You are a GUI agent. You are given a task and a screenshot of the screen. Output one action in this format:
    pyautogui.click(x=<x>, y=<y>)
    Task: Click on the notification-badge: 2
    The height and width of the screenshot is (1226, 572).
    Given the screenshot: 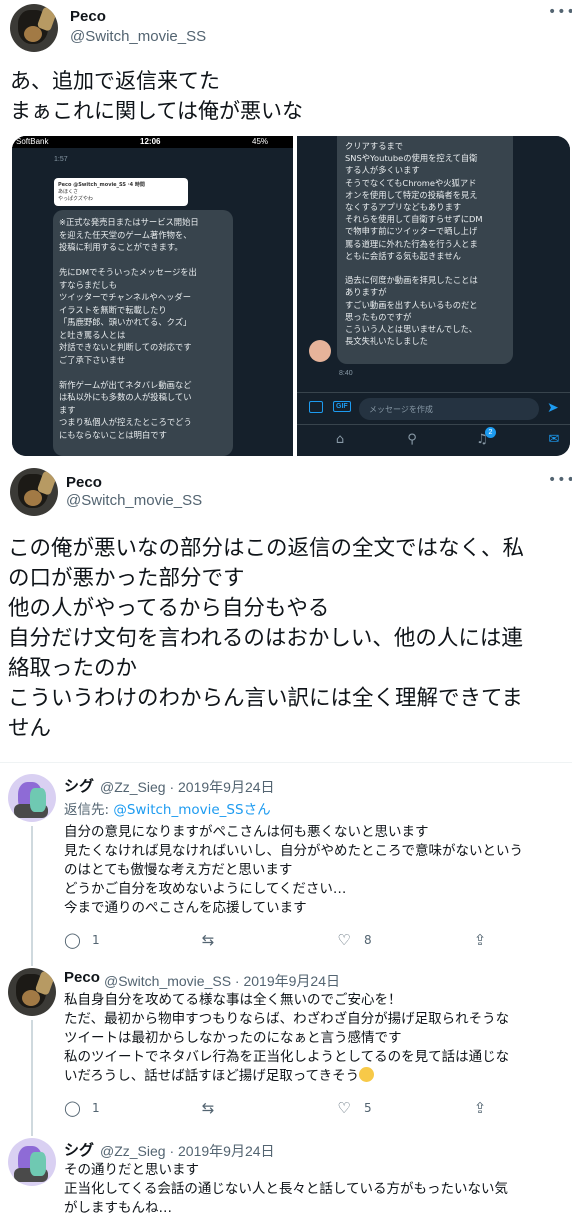 What is the action you would take?
    pyautogui.click(x=490, y=432)
    